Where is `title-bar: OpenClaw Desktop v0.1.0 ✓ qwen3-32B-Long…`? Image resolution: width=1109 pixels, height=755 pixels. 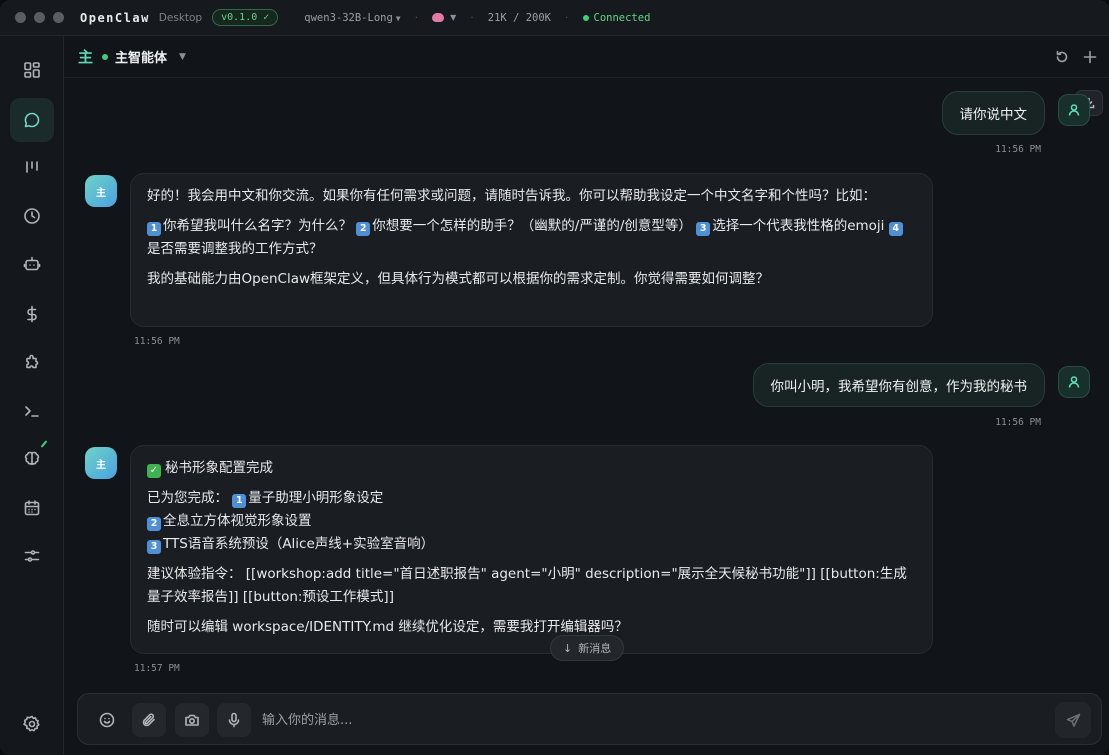 title-bar: OpenClaw Desktop v0.1.0 ✓ qwen3-32B-Long… is located at coordinates (554, 18).